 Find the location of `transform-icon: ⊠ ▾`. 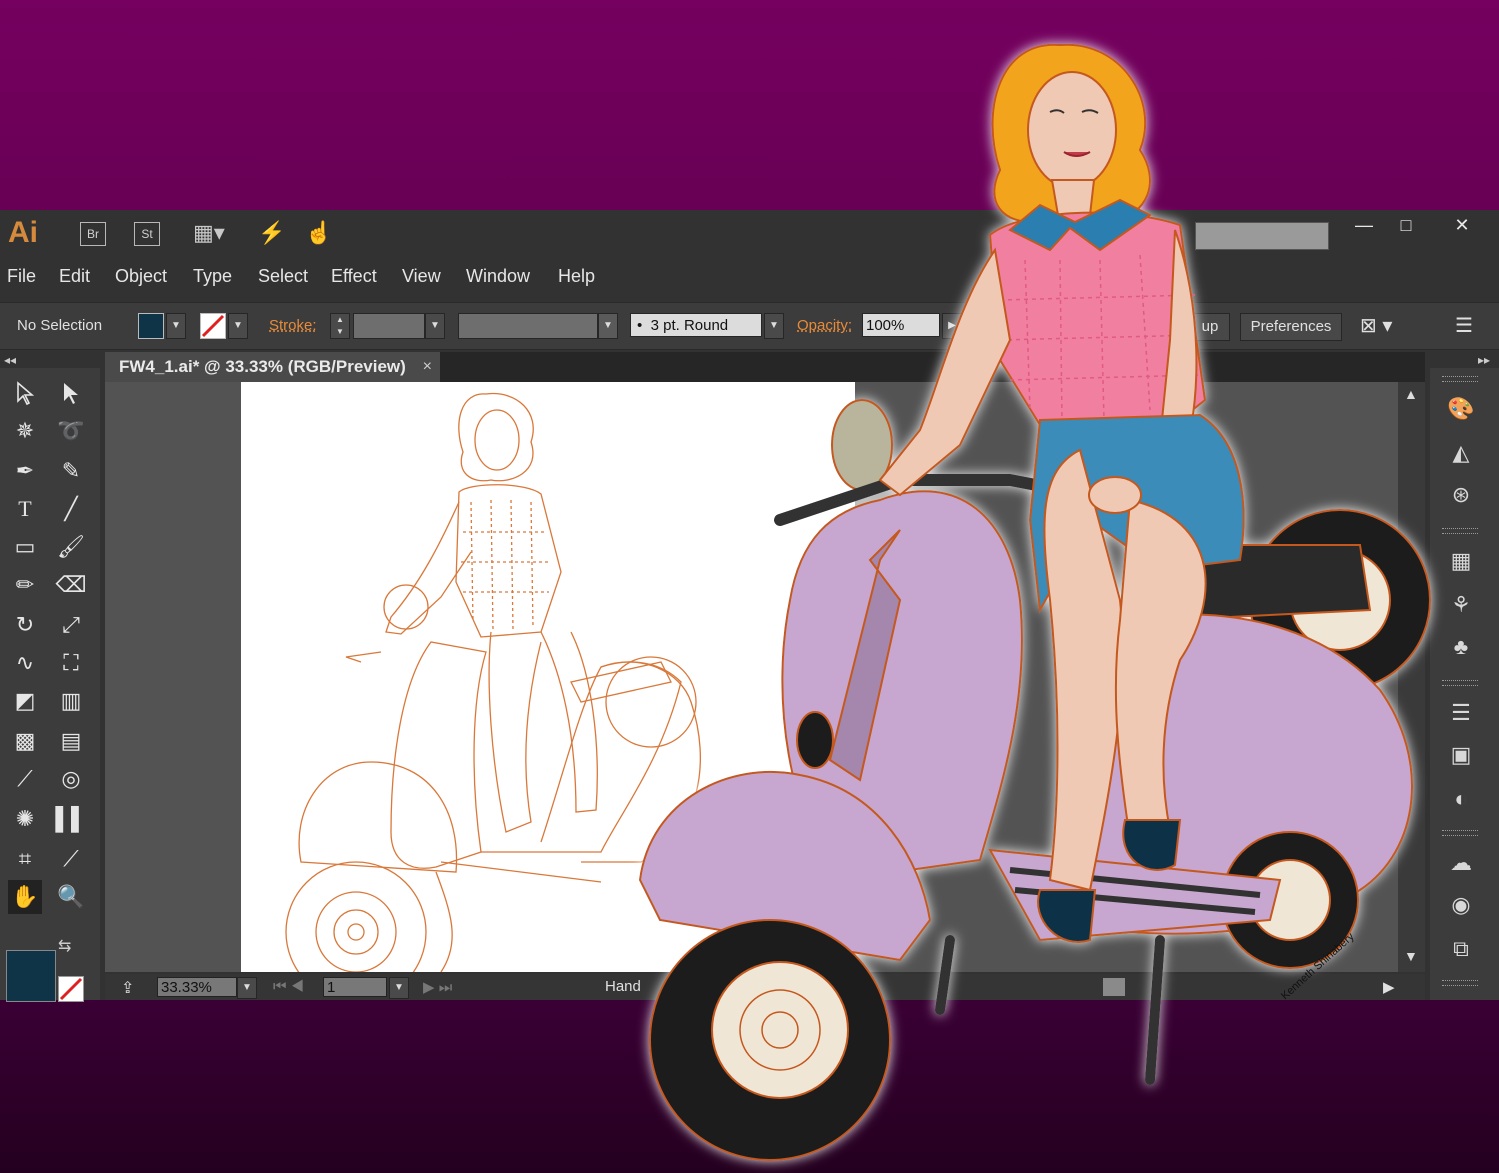

transform-icon: ⊠ ▾ is located at coordinates (1376, 325).